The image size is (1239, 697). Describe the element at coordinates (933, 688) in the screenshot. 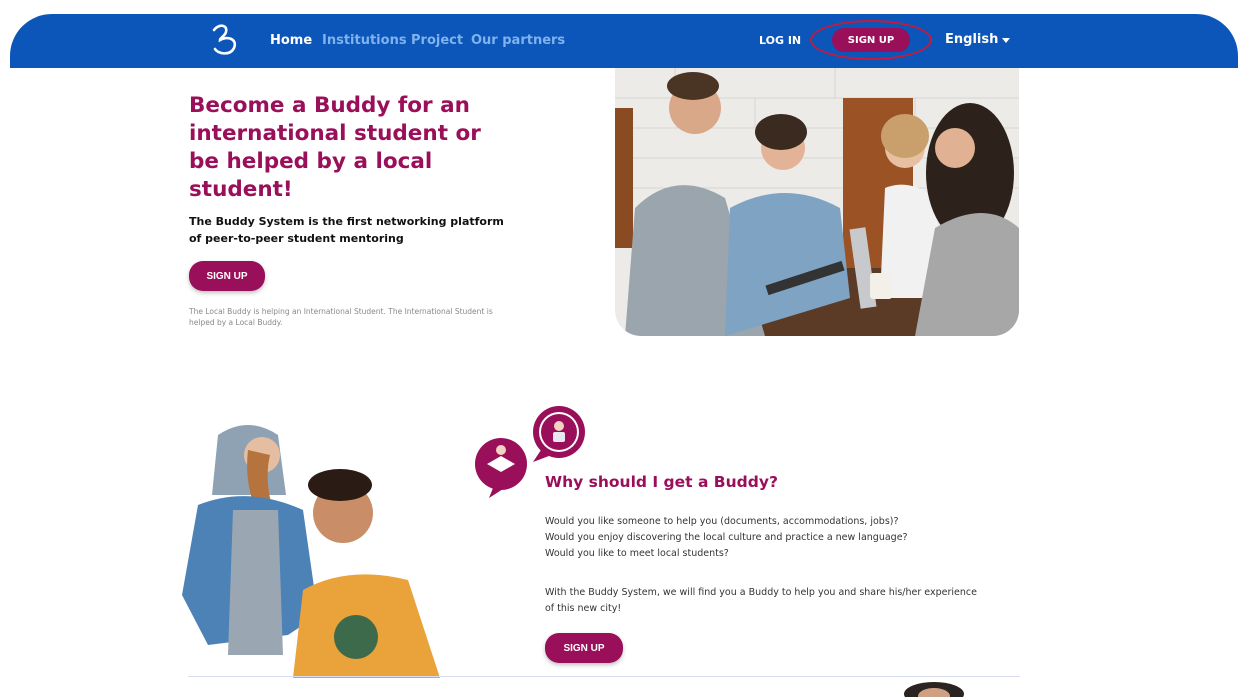

I see `next-section-photo-peek` at that location.